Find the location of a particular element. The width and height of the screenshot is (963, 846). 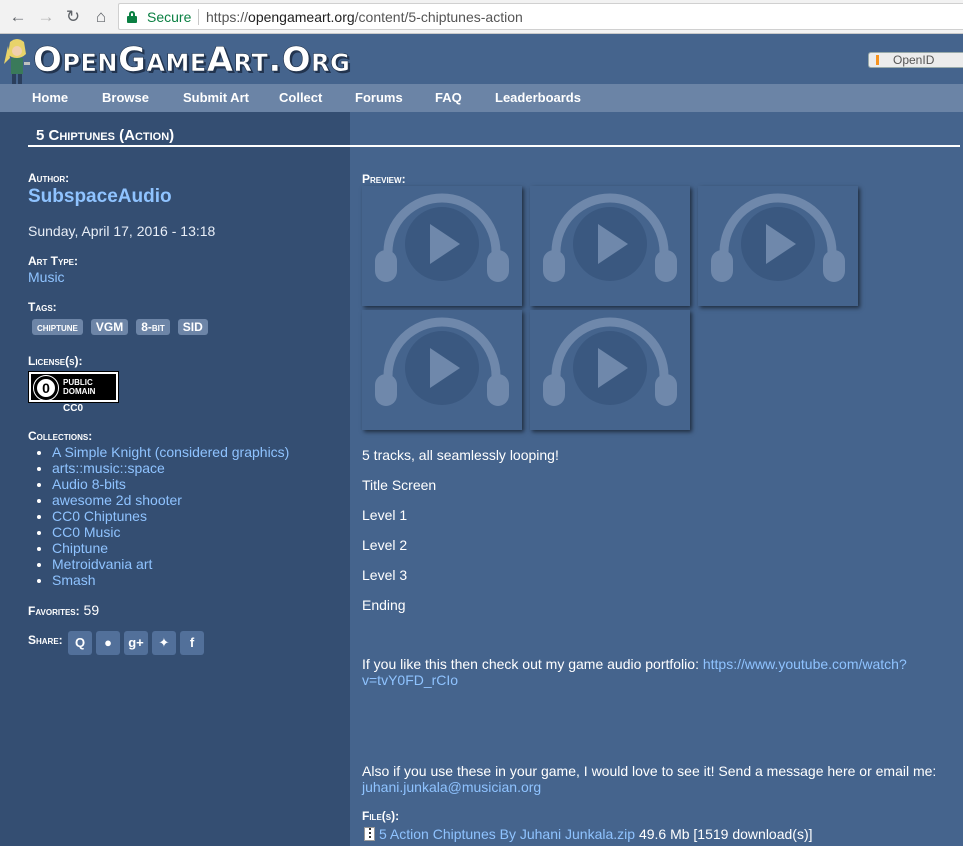

google-plus-icon: g+ is located at coordinates (136, 643).